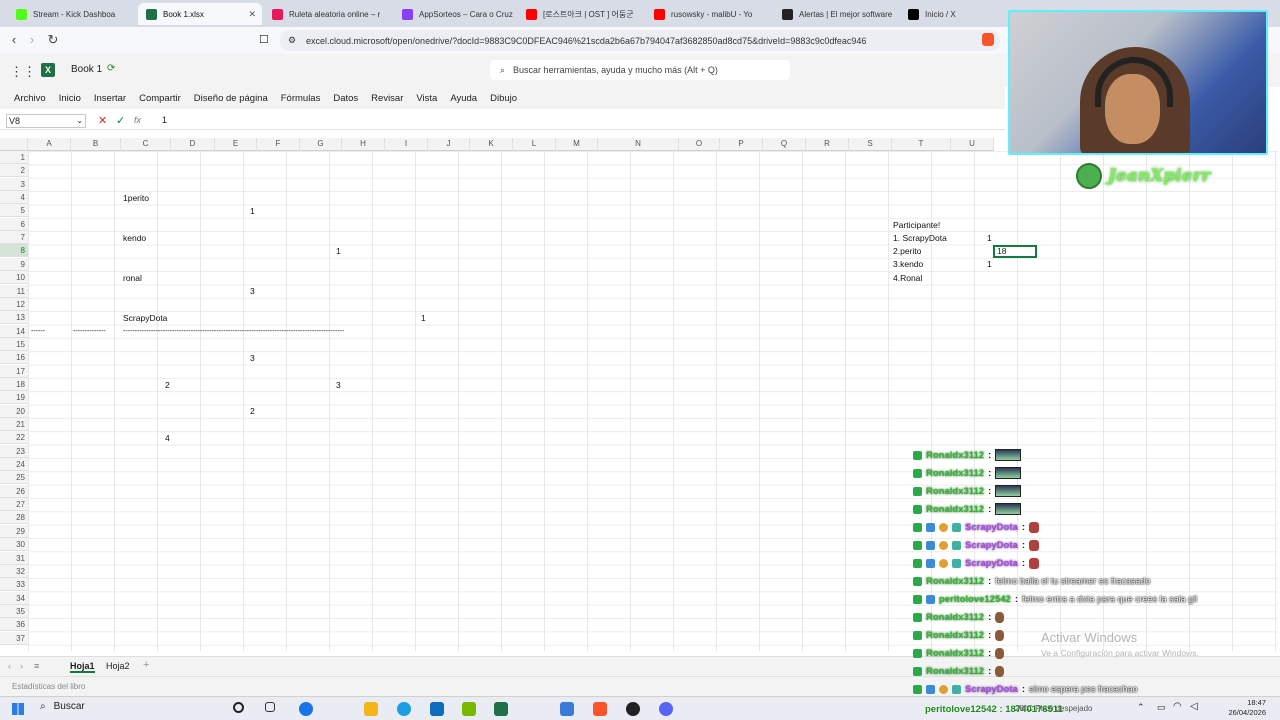 The height and width of the screenshot is (720, 1280). I want to click on network-icon: ▭, so click(1161, 707).